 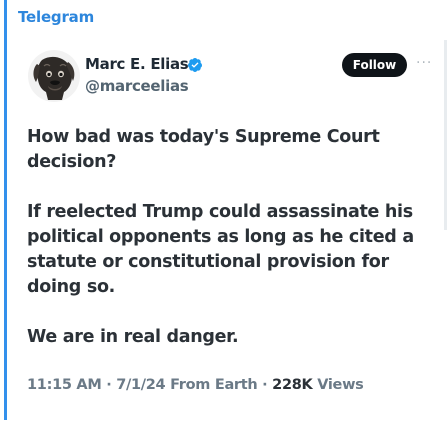 I want to click on tweet-date: 7/1/24, so click(x=140, y=385).